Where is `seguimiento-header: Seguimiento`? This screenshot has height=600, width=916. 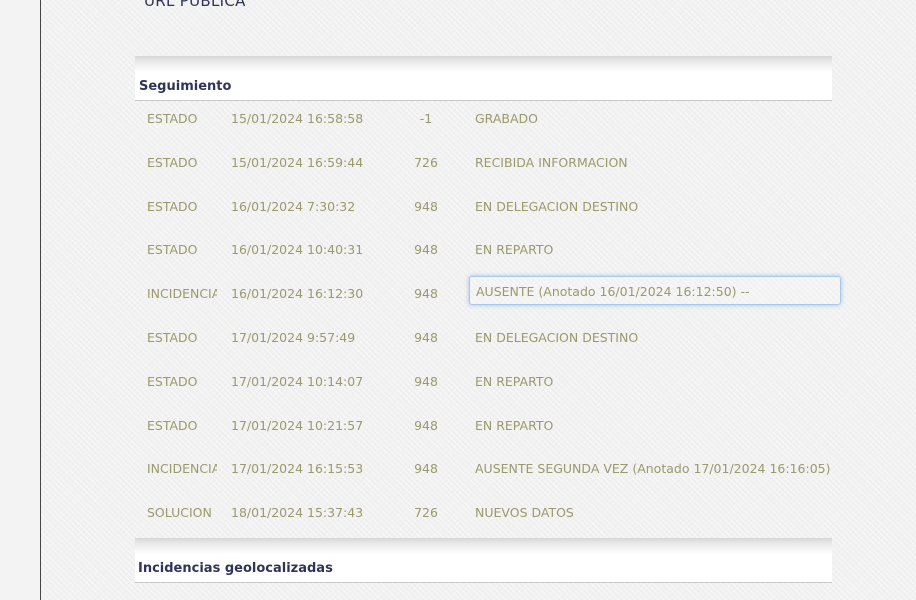 seguimiento-header: Seguimiento is located at coordinates (483, 78).